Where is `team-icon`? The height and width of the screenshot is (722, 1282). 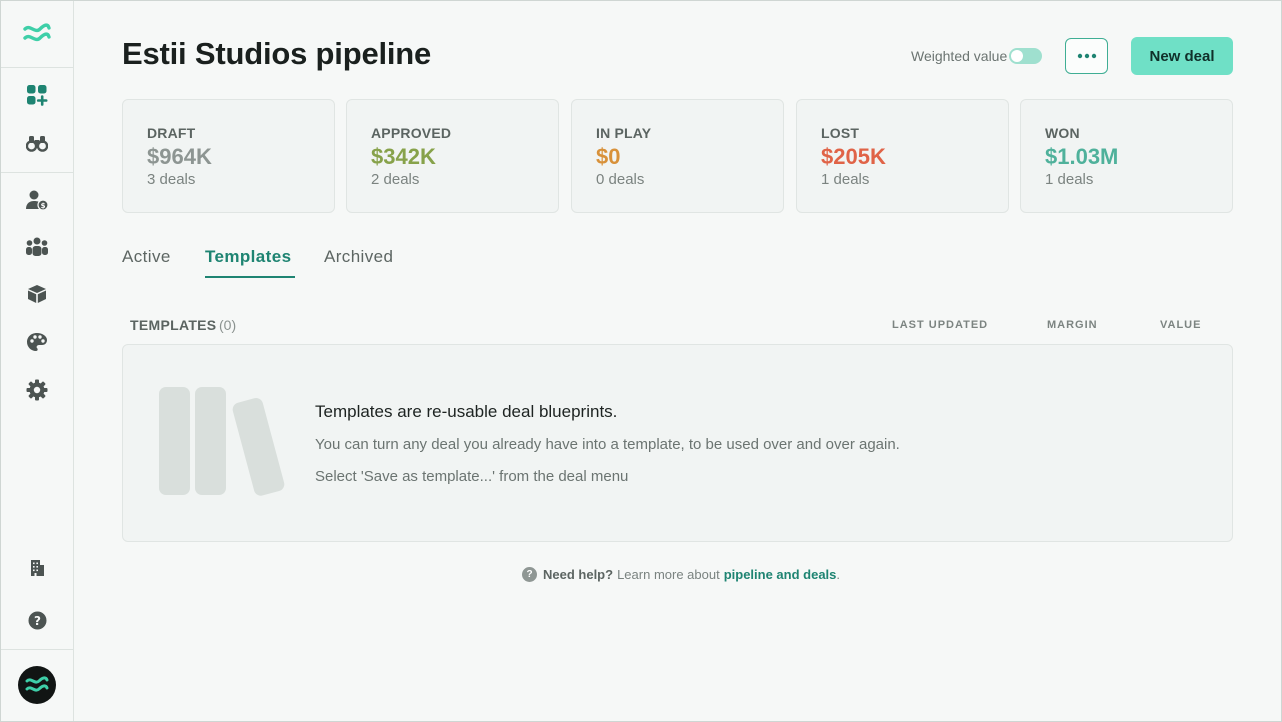
team-icon is located at coordinates (37, 246).